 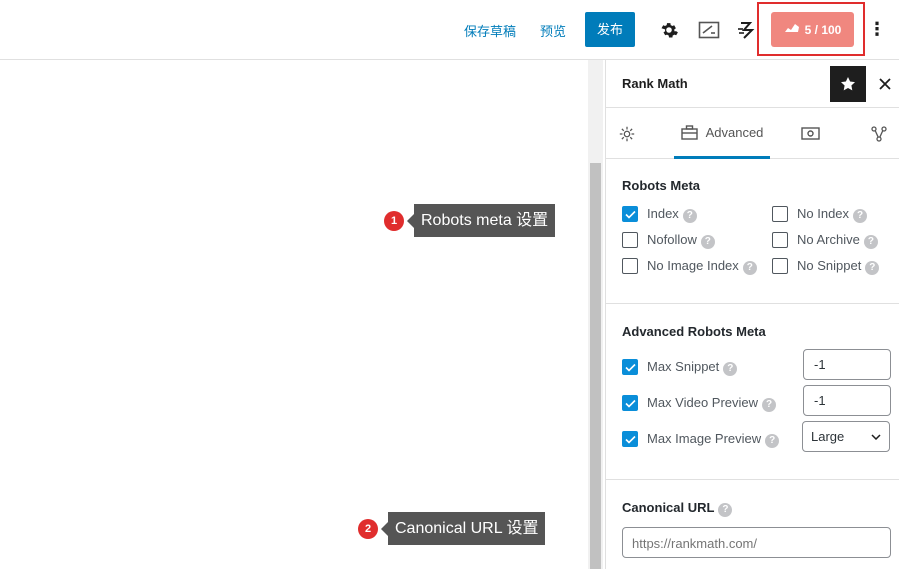 What do you see at coordinates (756, 542) in the screenshot?
I see `canonical-url-input: https://rankmath.com/` at bounding box center [756, 542].